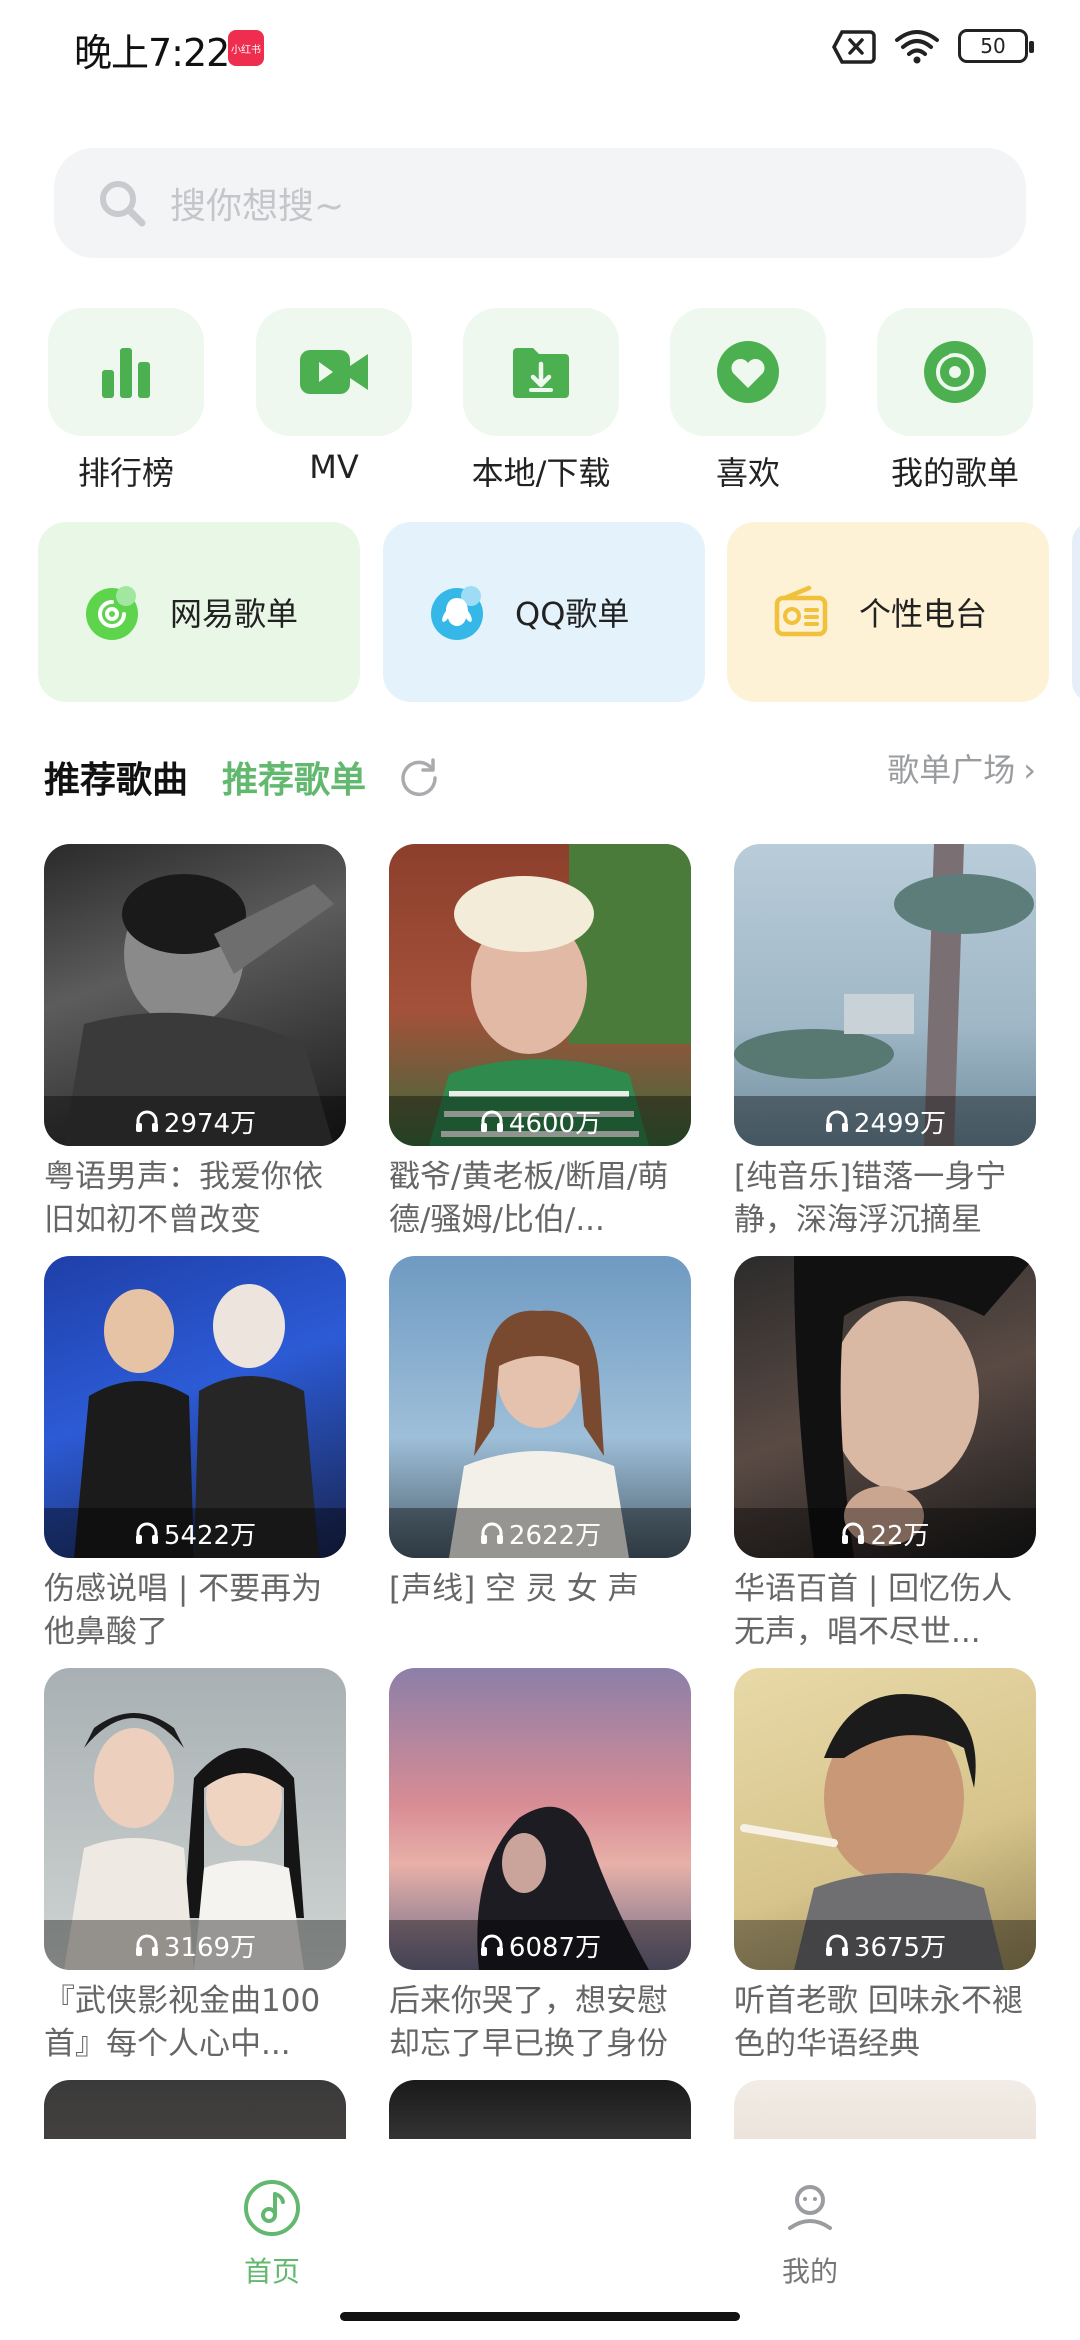  I want to click on shortcut-row: 排行榜 MV 本地/下载 喜欢 我的歌单, so click(540, 403).